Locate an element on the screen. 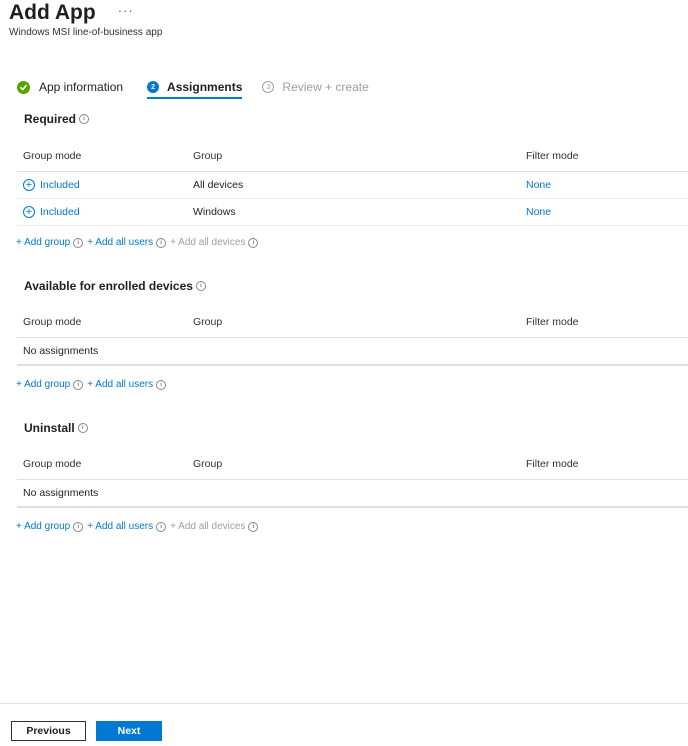 This screenshot has height=746, width=688. step-app-information: App information is located at coordinates (70, 87).